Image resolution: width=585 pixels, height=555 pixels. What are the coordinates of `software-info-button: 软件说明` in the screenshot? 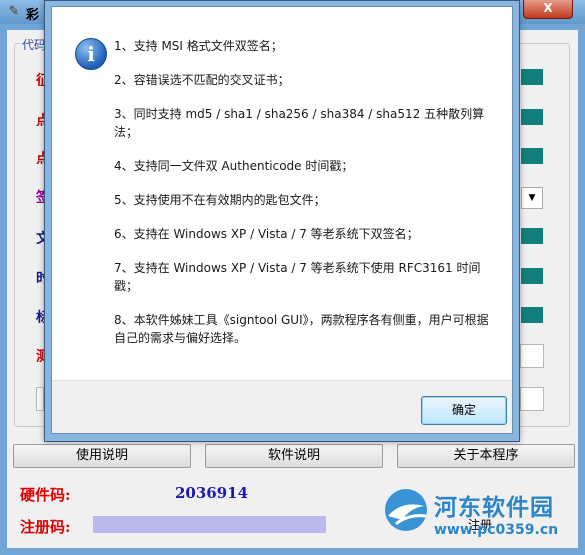 It's located at (294, 456).